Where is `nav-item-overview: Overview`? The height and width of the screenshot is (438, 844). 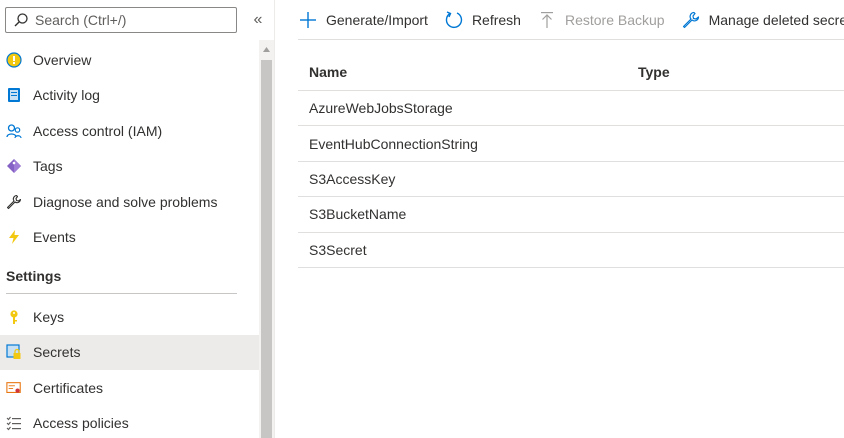
nav-item-overview: Overview is located at coordinates (129, 60).